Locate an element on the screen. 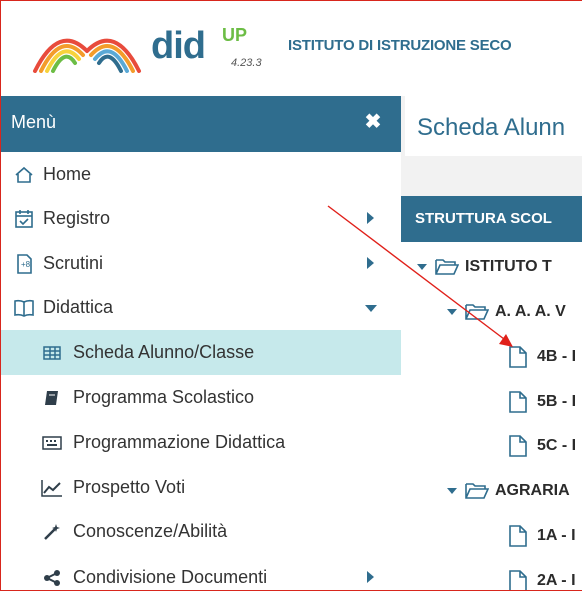 Image resolution: width=582 pixels, height=591 pixels. sidebar-item-programma-scolastico: Programma Scolastico is located at coordinates (201, 397).